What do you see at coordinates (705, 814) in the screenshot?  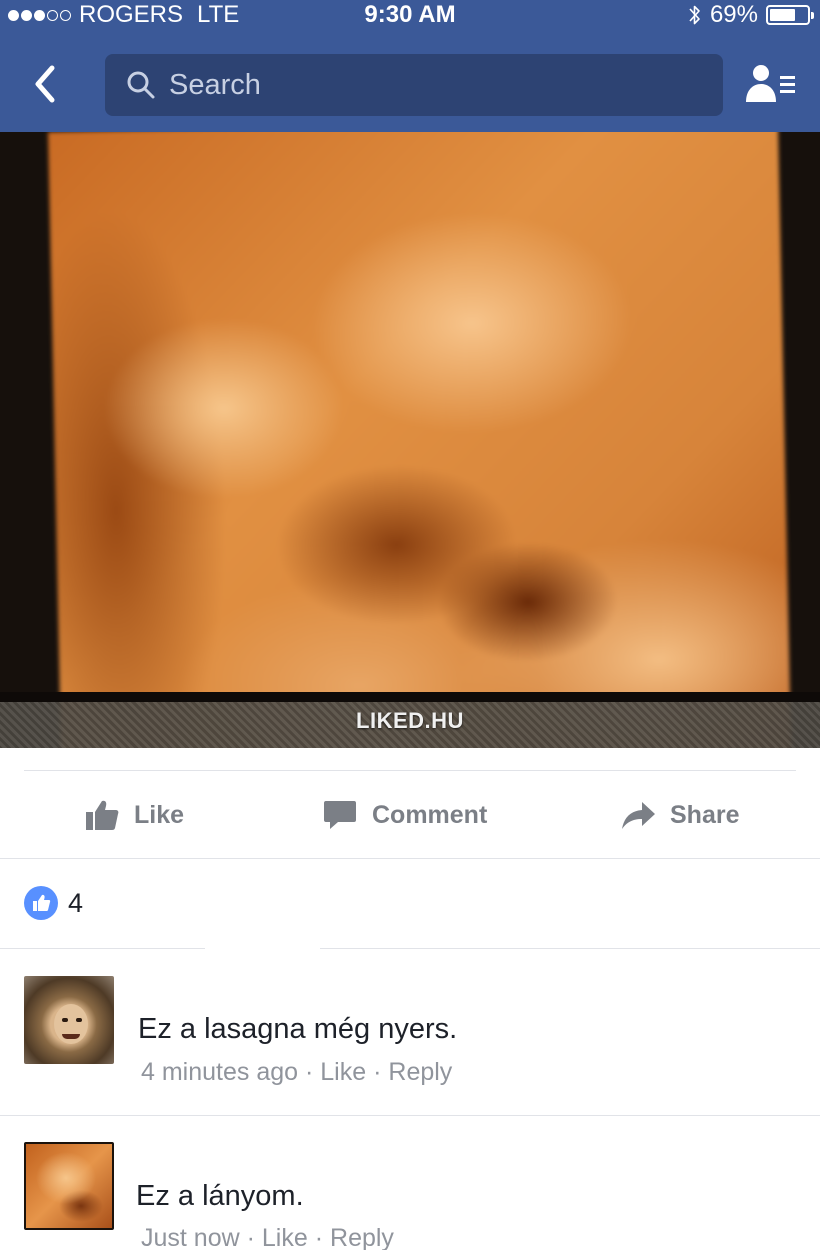 I see `share-label: Share` at bounding box center [705, 814].